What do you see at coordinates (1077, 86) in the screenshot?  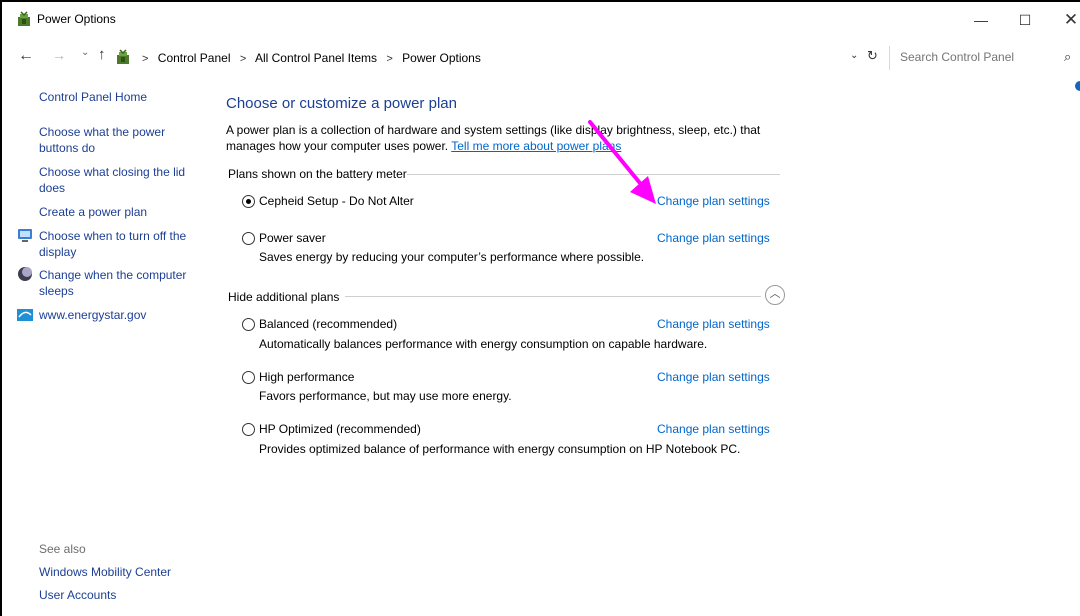 I see `help-icon` at bounding box center [1077, 86].